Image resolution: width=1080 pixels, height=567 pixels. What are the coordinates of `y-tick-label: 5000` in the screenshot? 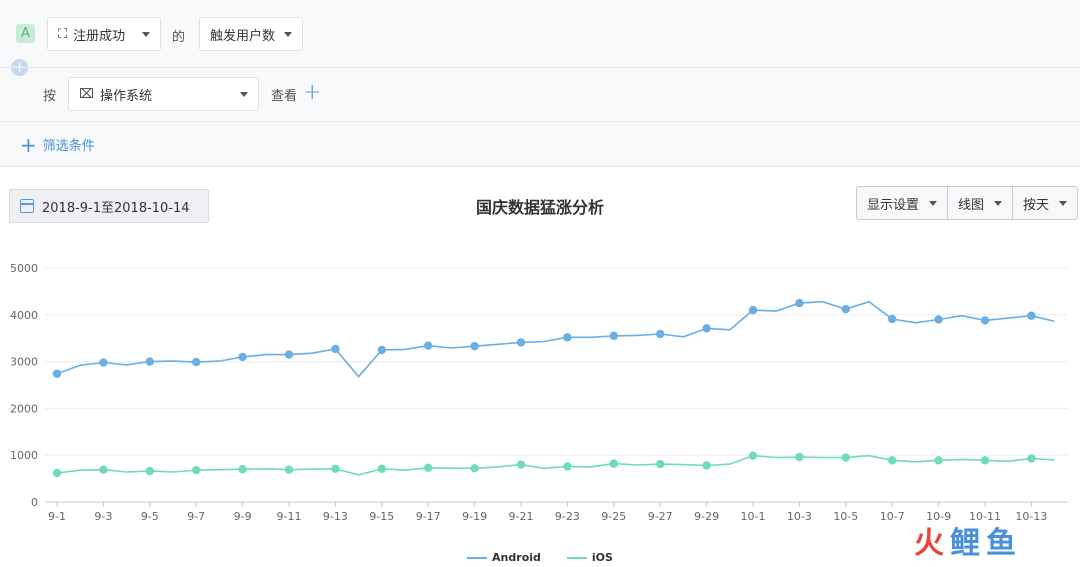 It's located at (24, 268).